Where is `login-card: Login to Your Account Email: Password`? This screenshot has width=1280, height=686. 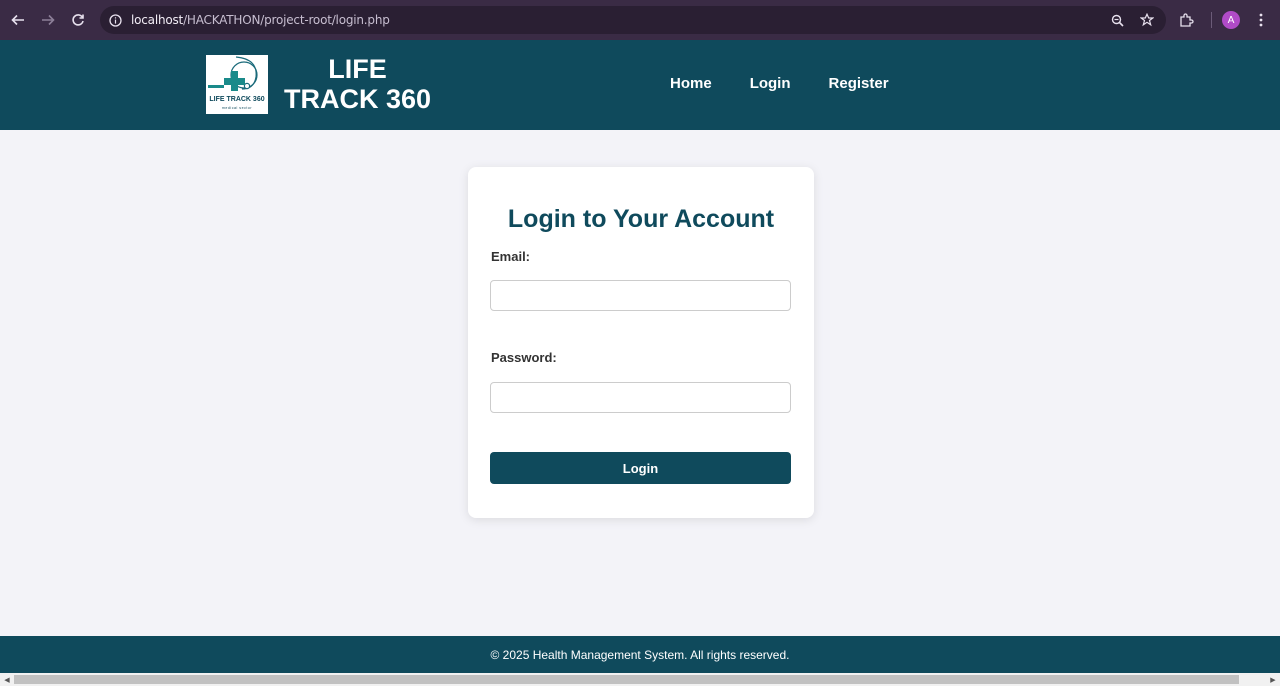
login-card: Login to Your Account Email: Password is located at coordinates (641, 342).